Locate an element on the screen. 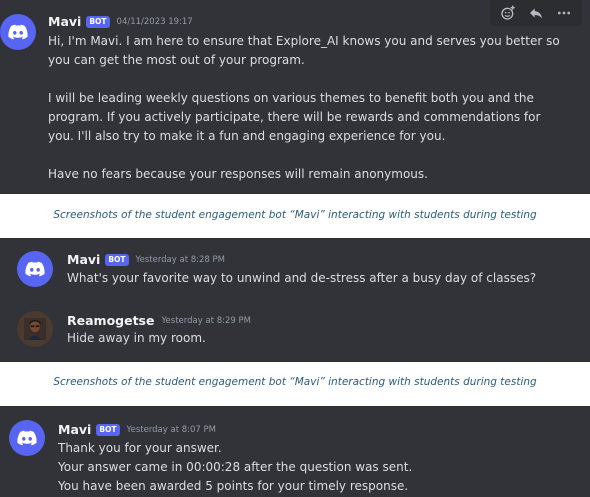 Image resolution: width=590 pixels, height=497 pixels. author-name: Reamogetse is located at coordinates (110, 320).